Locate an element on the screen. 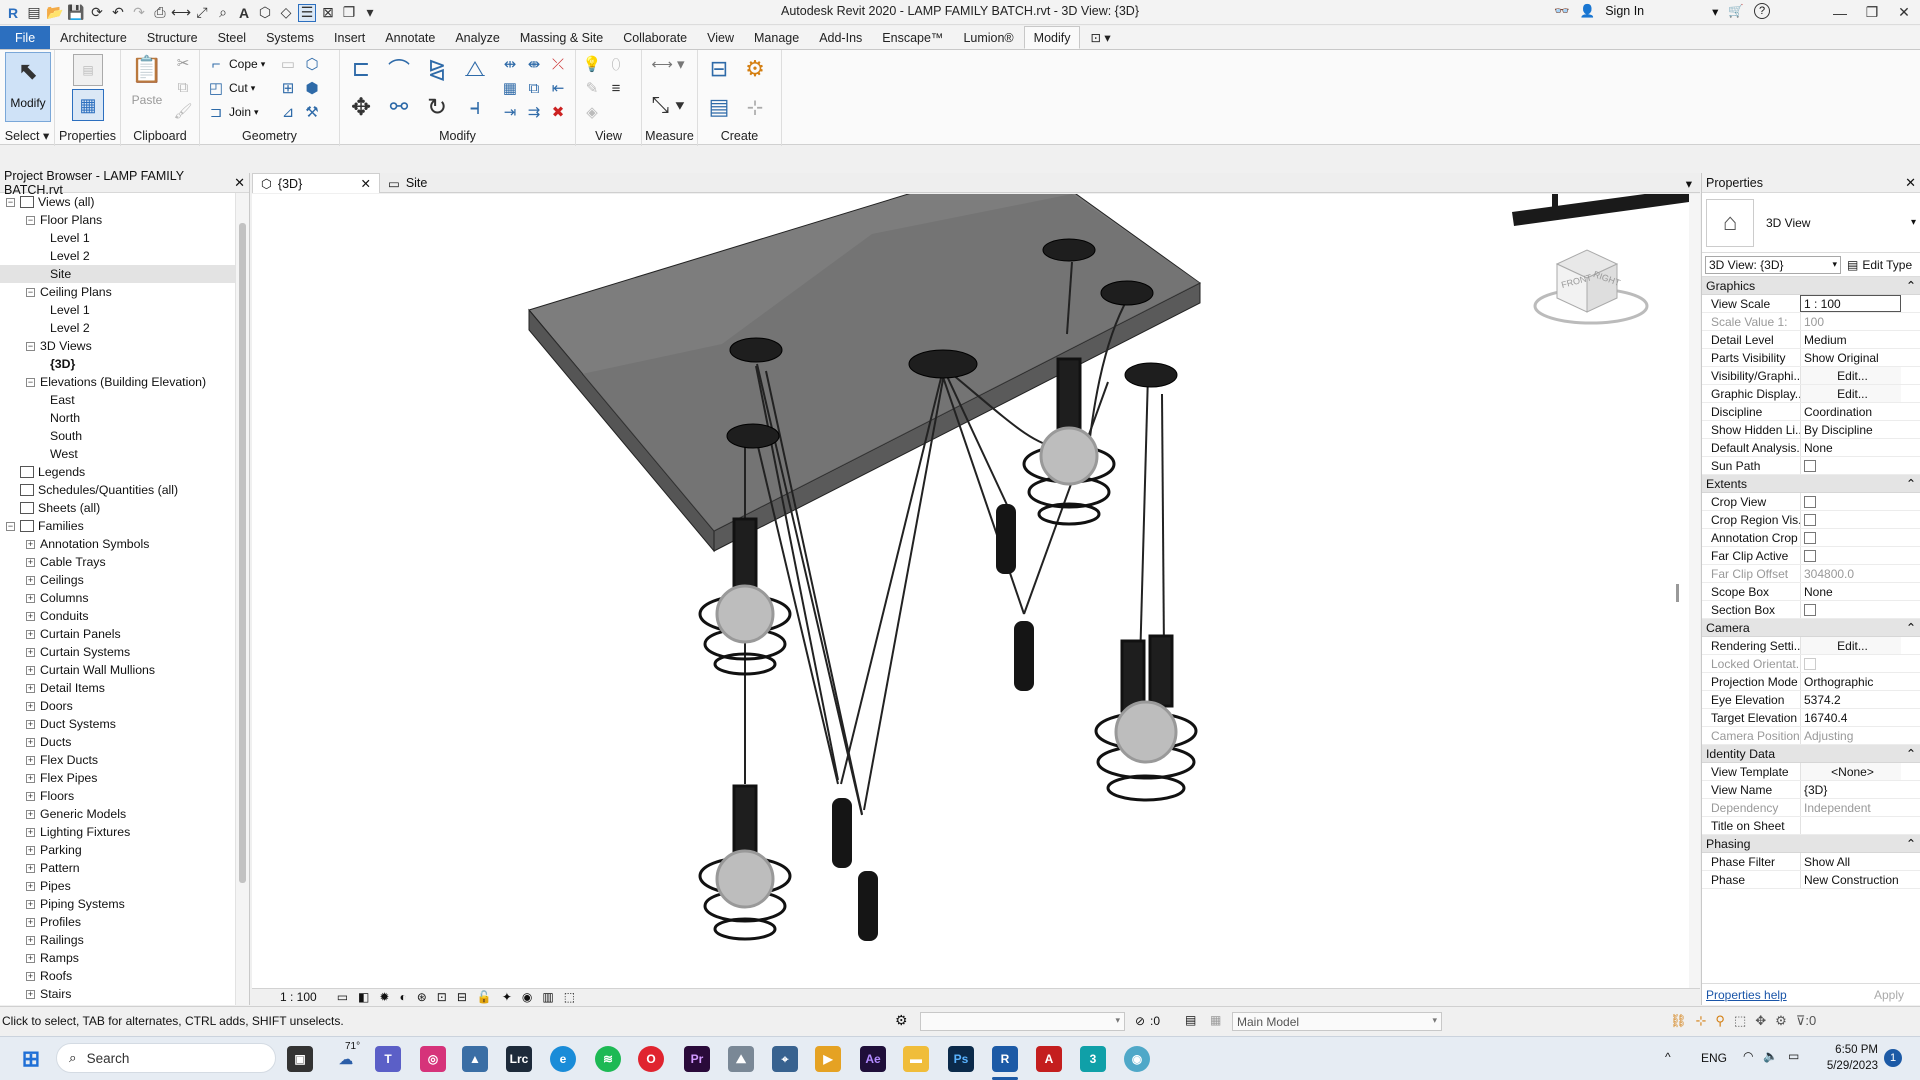  browser-item: − Floor Plans is located at coordinates (118, 220).